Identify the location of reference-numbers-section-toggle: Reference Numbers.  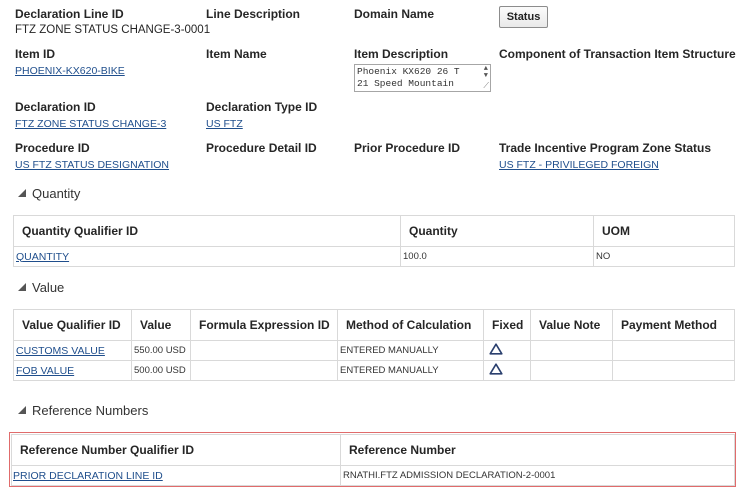
(83, 411).